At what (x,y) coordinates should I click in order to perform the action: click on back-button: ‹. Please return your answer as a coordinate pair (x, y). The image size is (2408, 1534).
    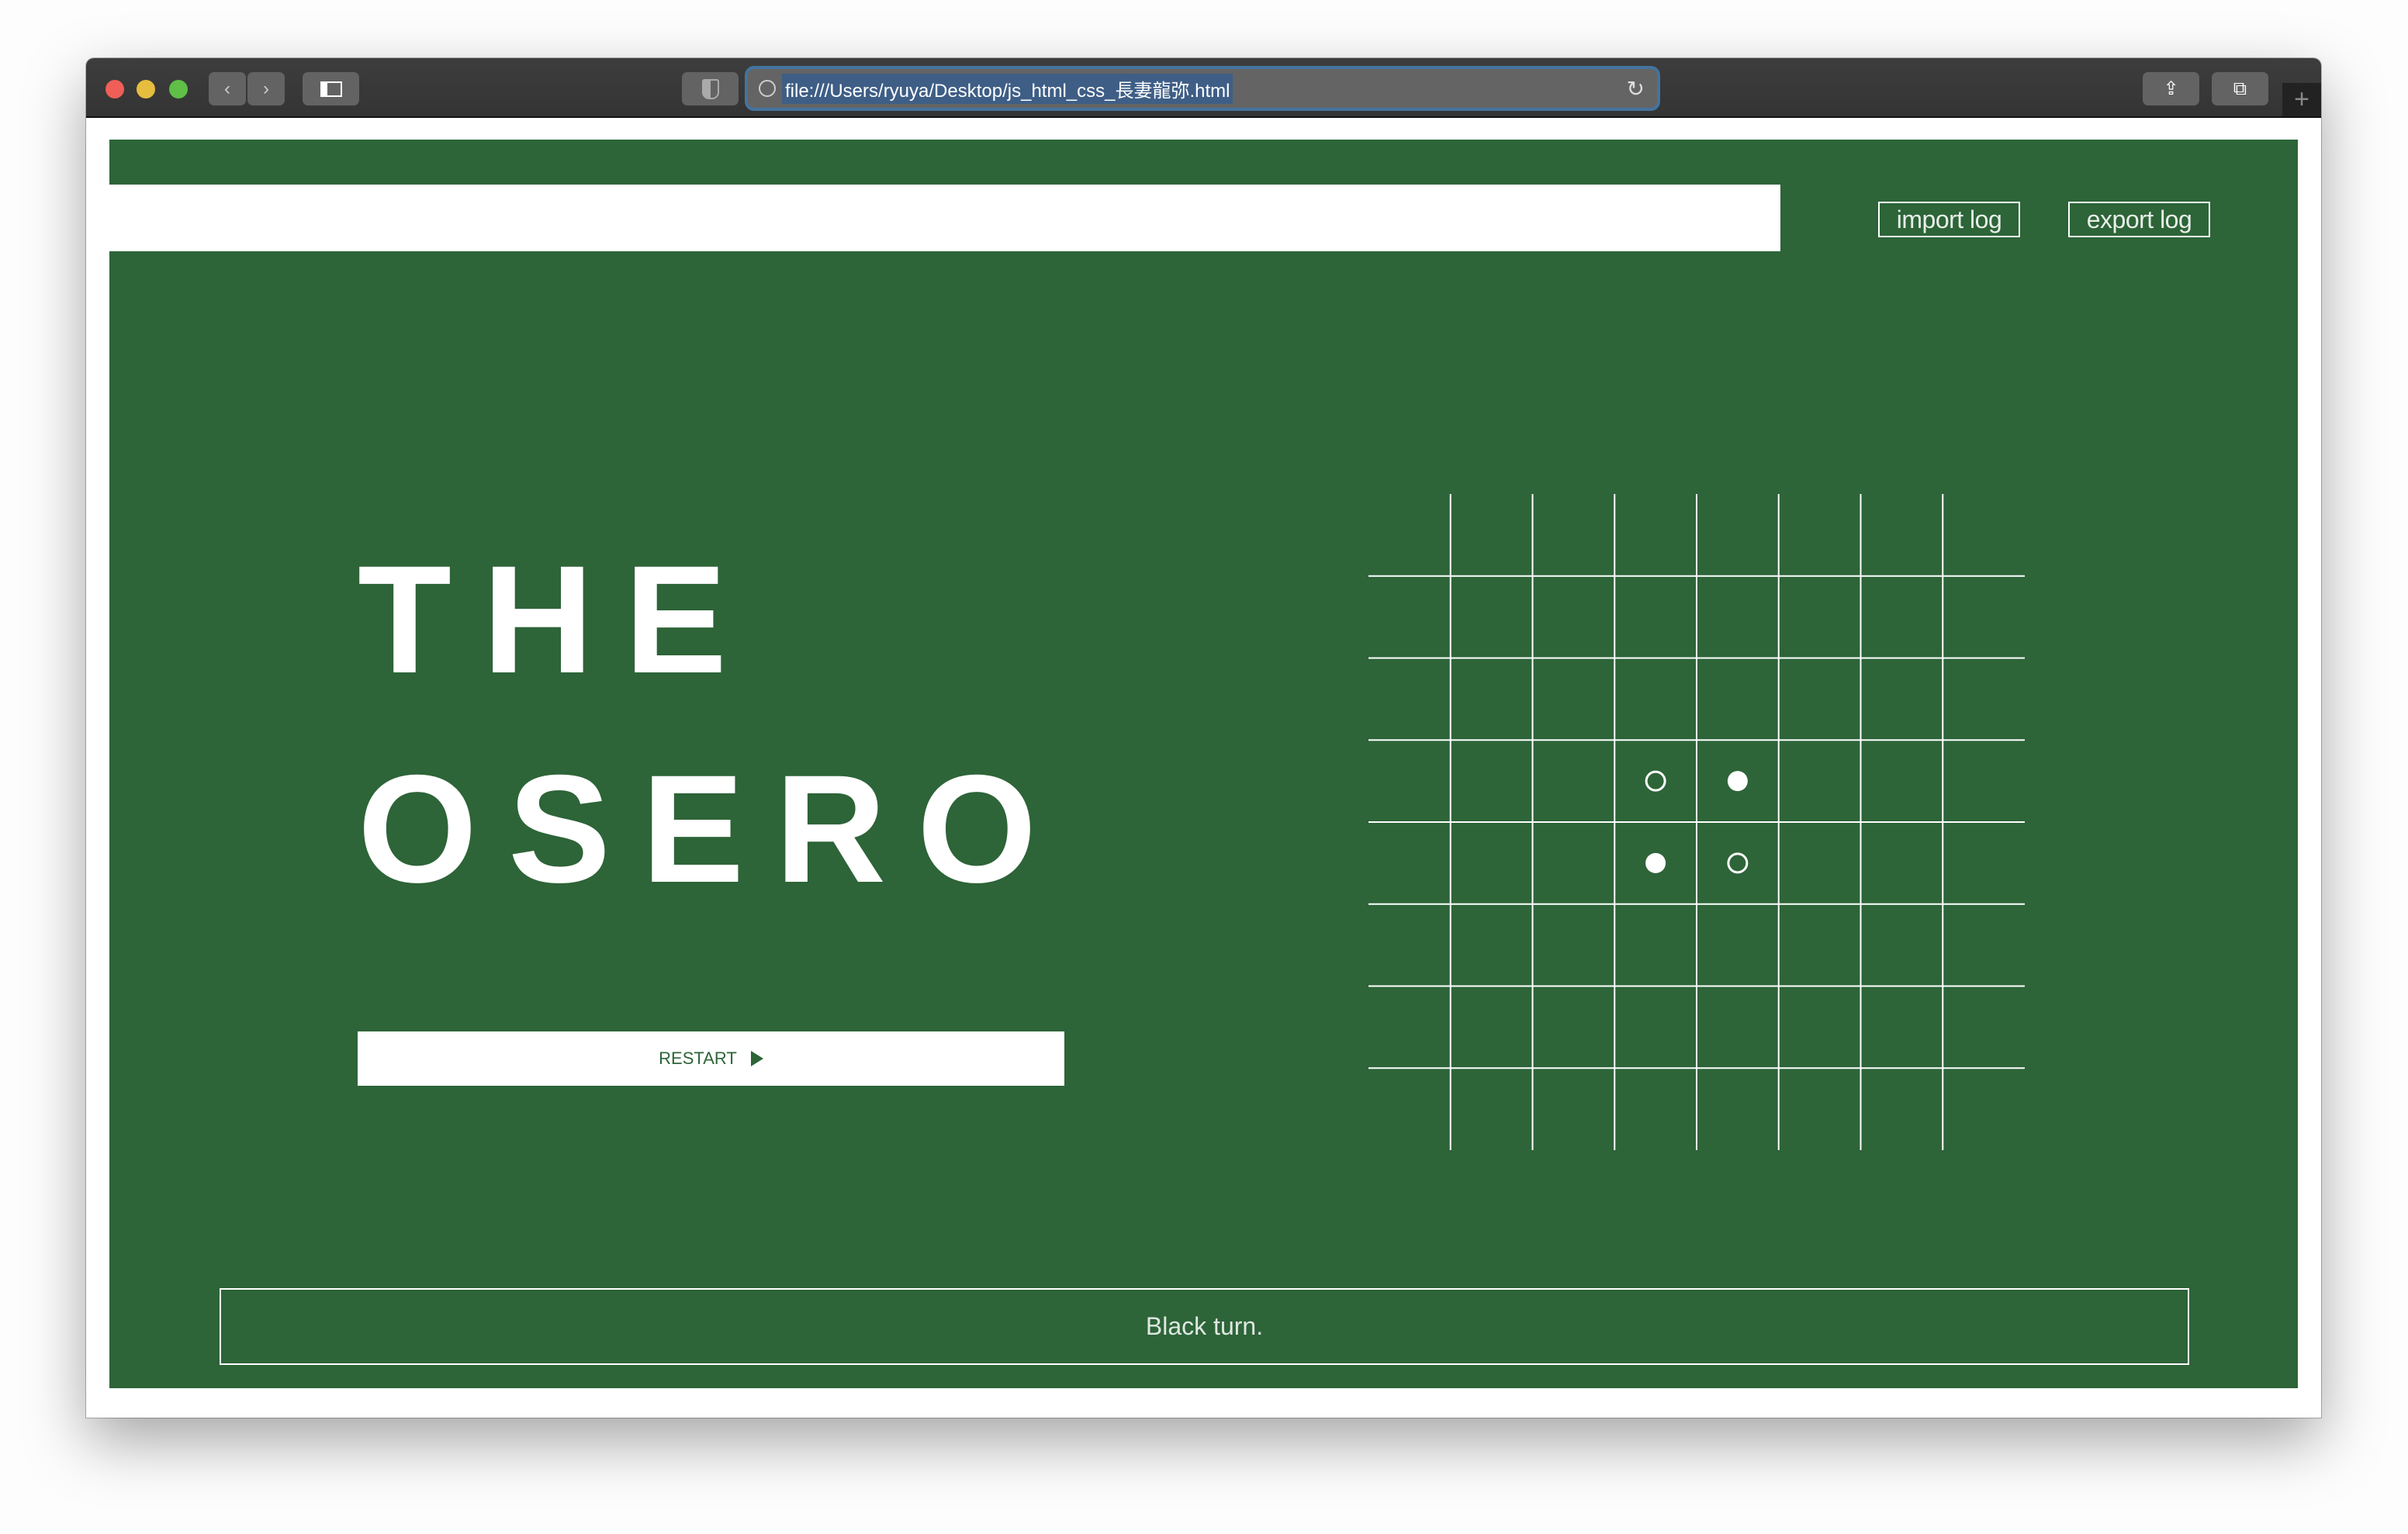
    Looking at the image, I should click on (227, 88).